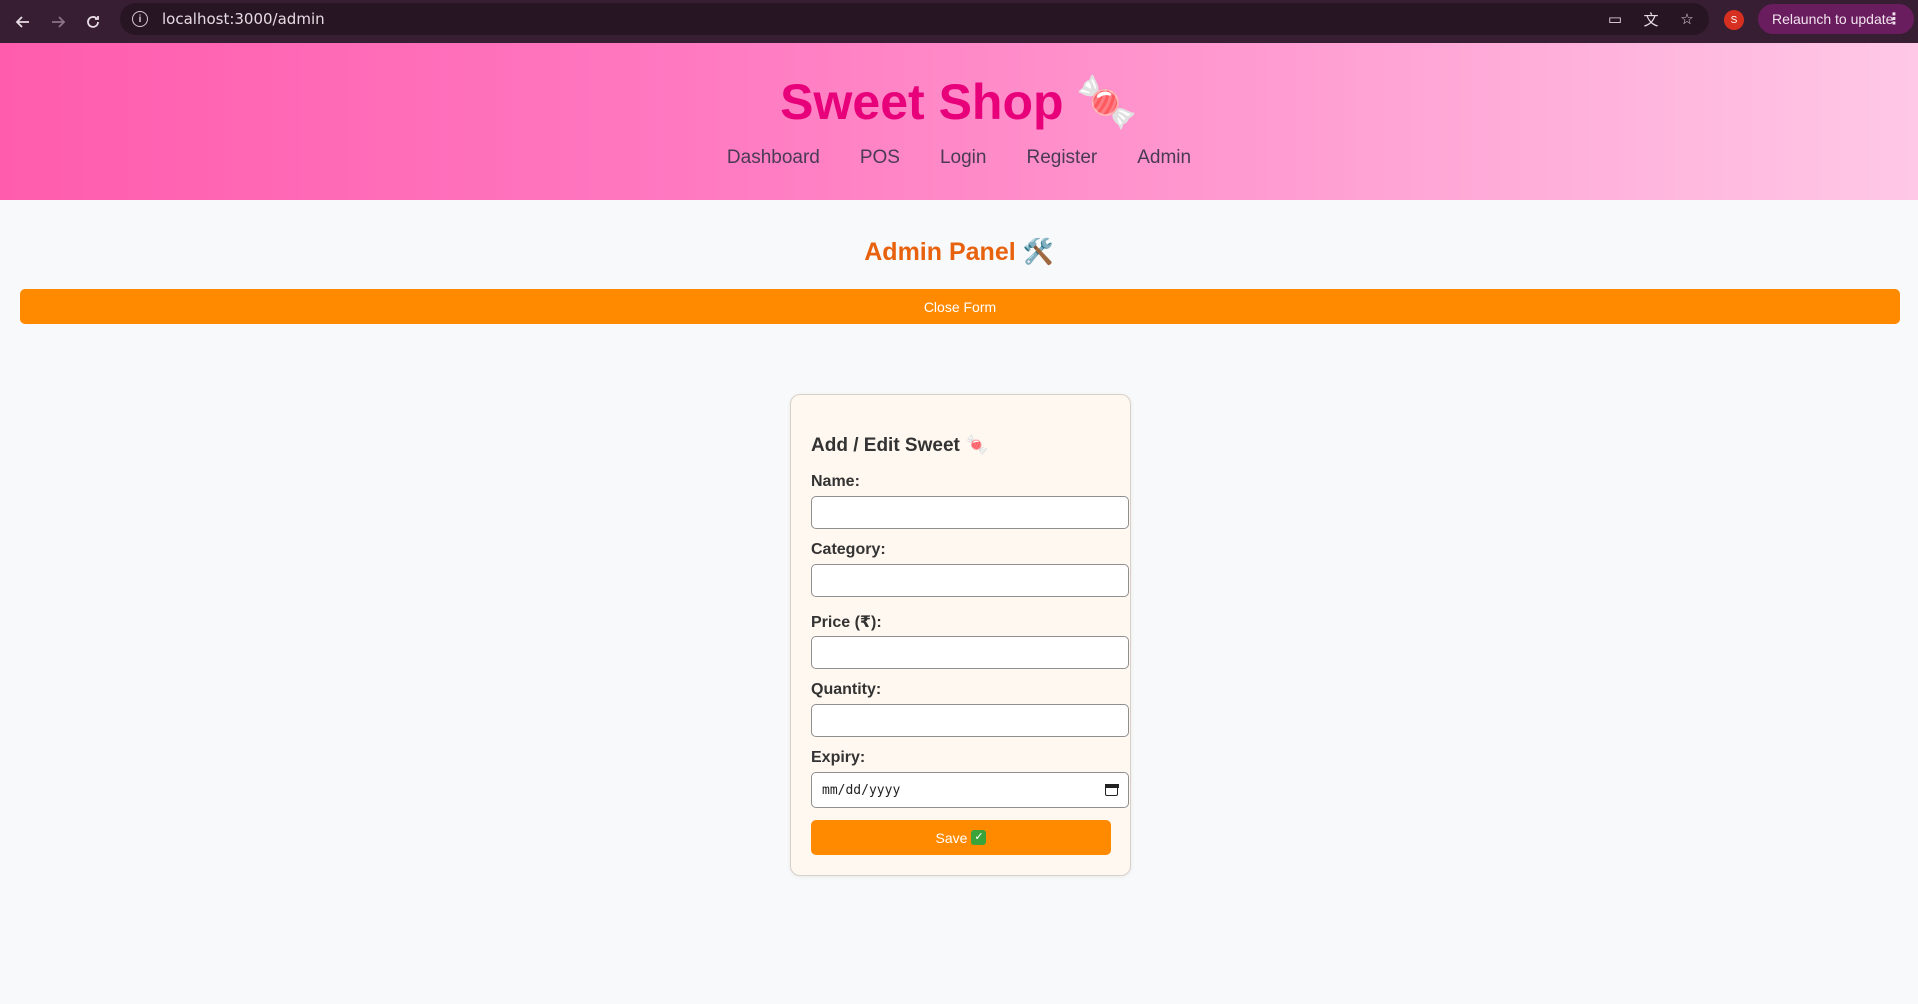 This screenshot has width=1918, height=1004. I want to click on calendar-icon, so click(1111, 789).